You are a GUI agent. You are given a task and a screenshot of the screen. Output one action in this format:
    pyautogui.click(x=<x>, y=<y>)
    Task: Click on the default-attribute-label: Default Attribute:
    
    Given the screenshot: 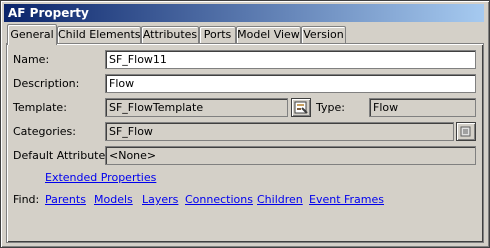 What is the action you would take?
    pyautogui.click(x=61, y=155)
    